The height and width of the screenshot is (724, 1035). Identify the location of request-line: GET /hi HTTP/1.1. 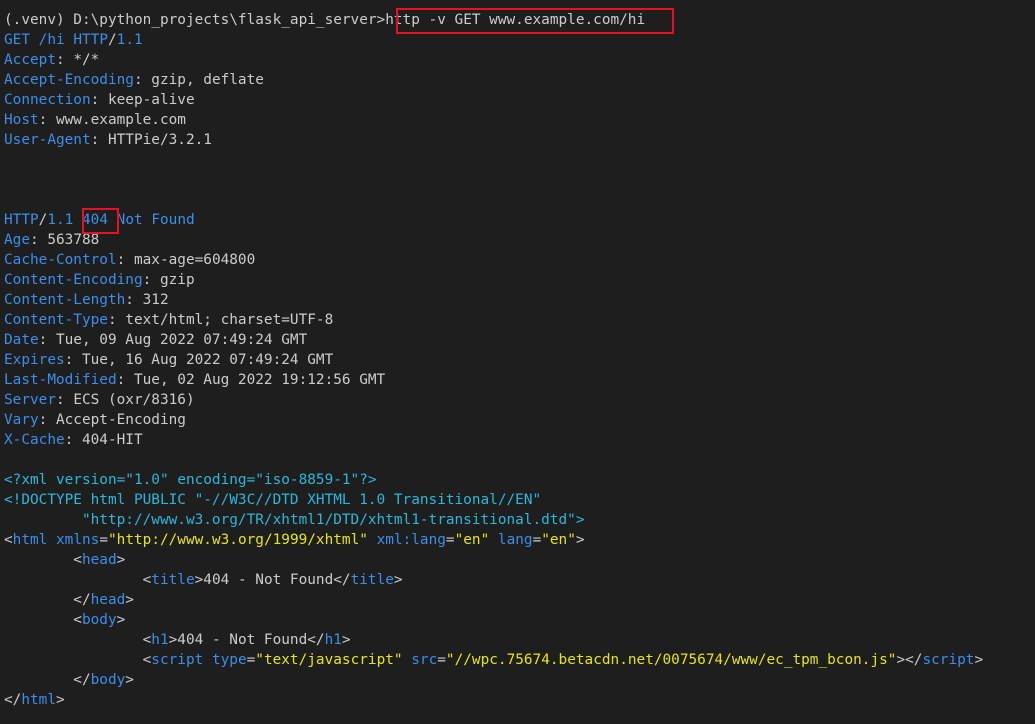
(73, 40).